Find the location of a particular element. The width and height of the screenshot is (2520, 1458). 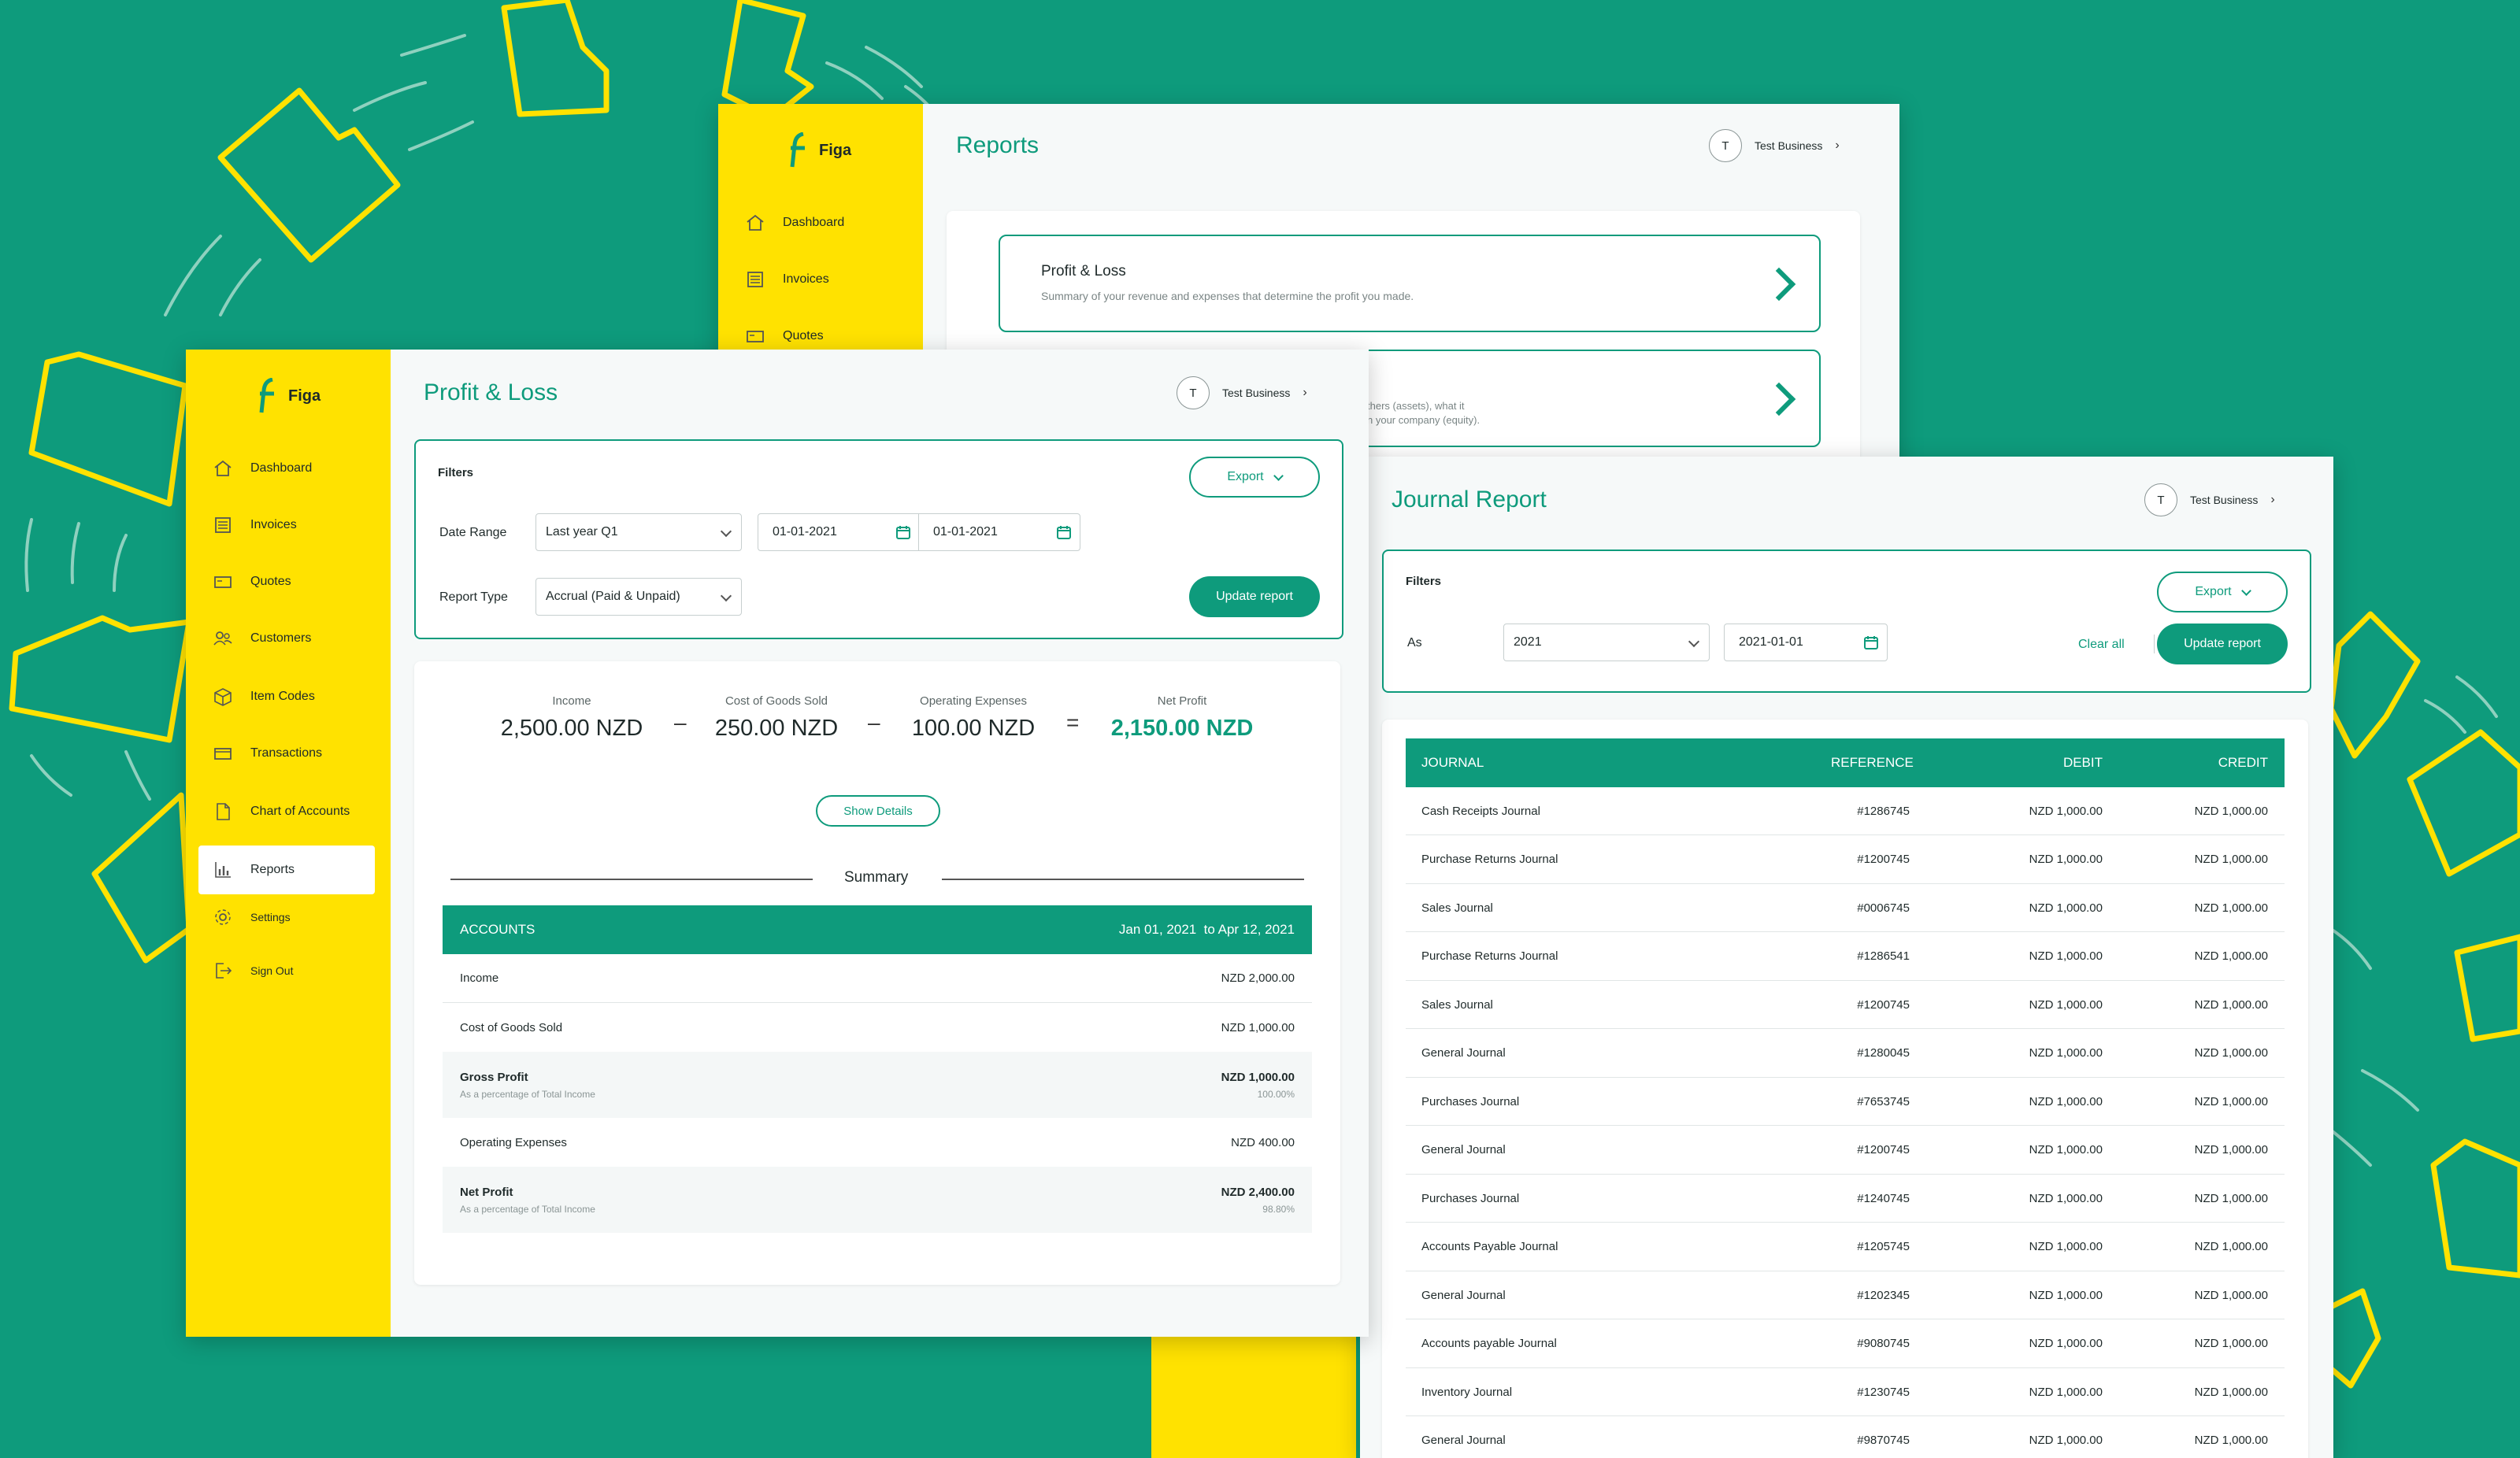

customers-icon is located at coordinates (222, 638).